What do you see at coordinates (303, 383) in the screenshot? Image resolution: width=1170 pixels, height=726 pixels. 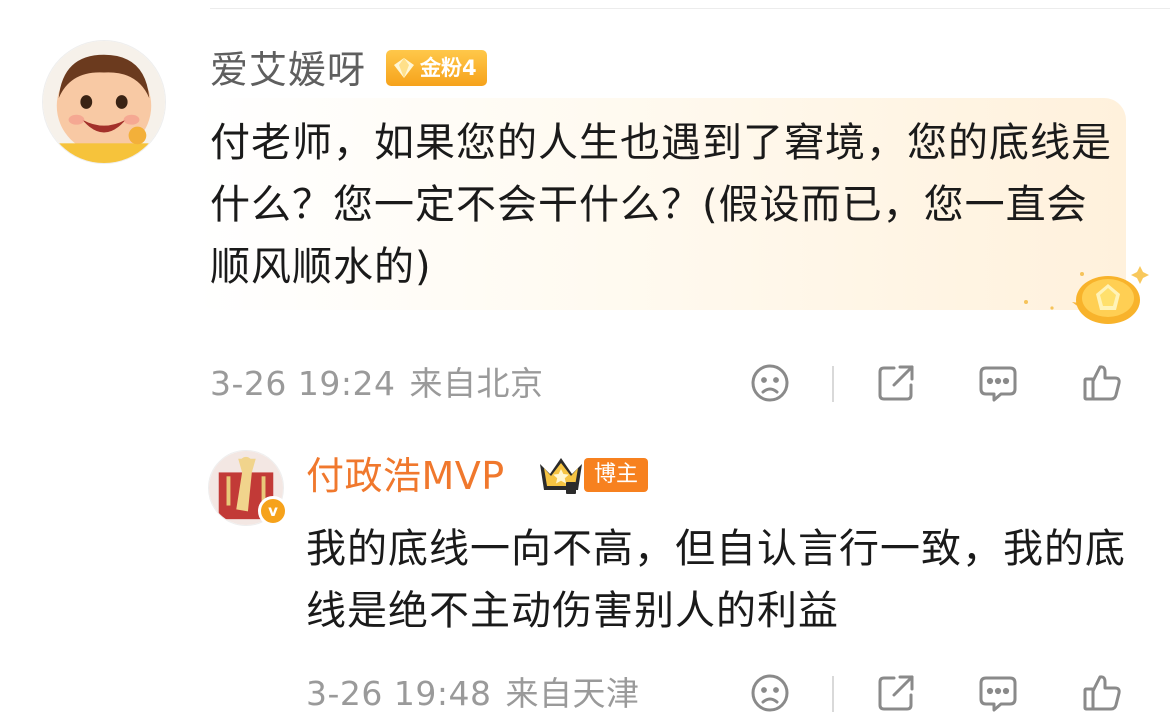 I see `comment-time: 3-26 19:24` at bounding box center [303, 383].